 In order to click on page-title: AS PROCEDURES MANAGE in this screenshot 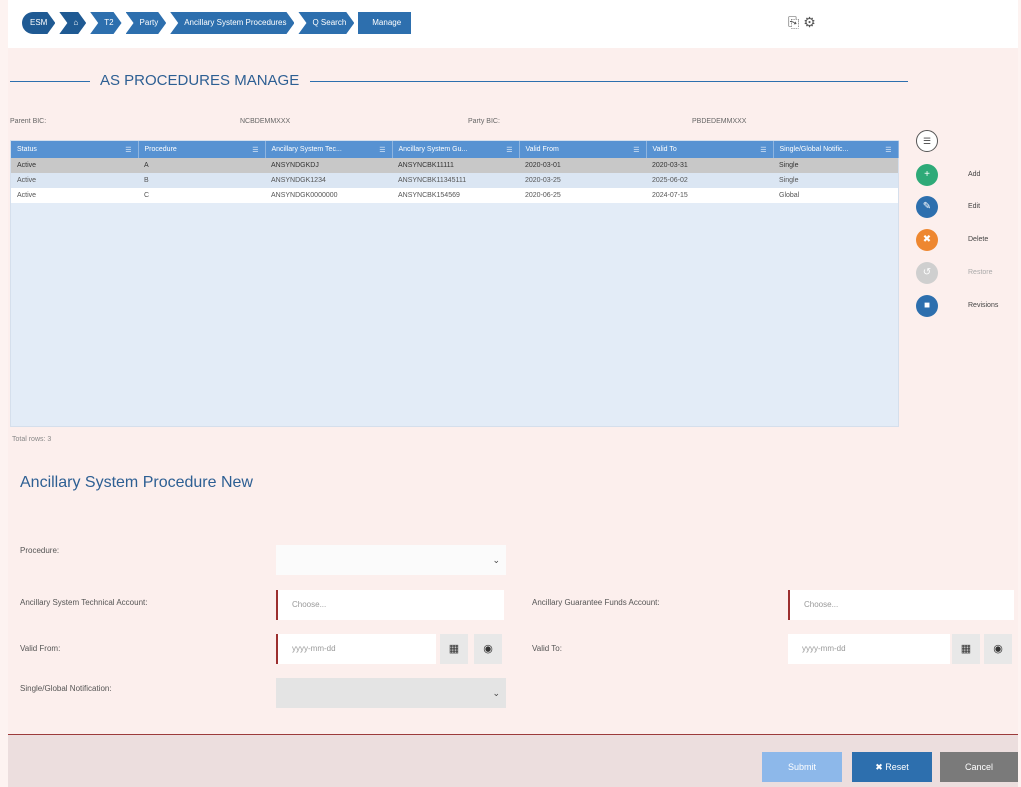, I will do `click(200, 80)`.